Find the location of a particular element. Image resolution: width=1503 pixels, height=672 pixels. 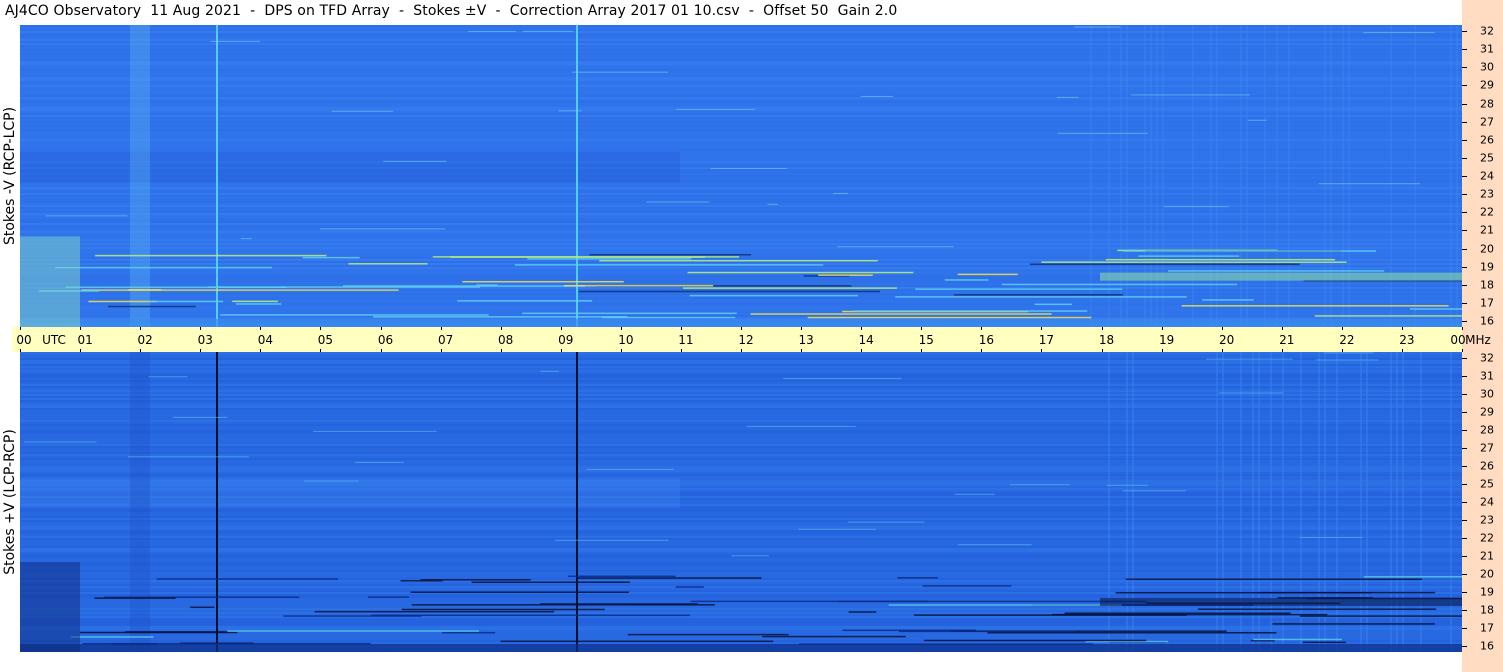

frequency-tick-label: 18 is located at coordinates (1487, 610).